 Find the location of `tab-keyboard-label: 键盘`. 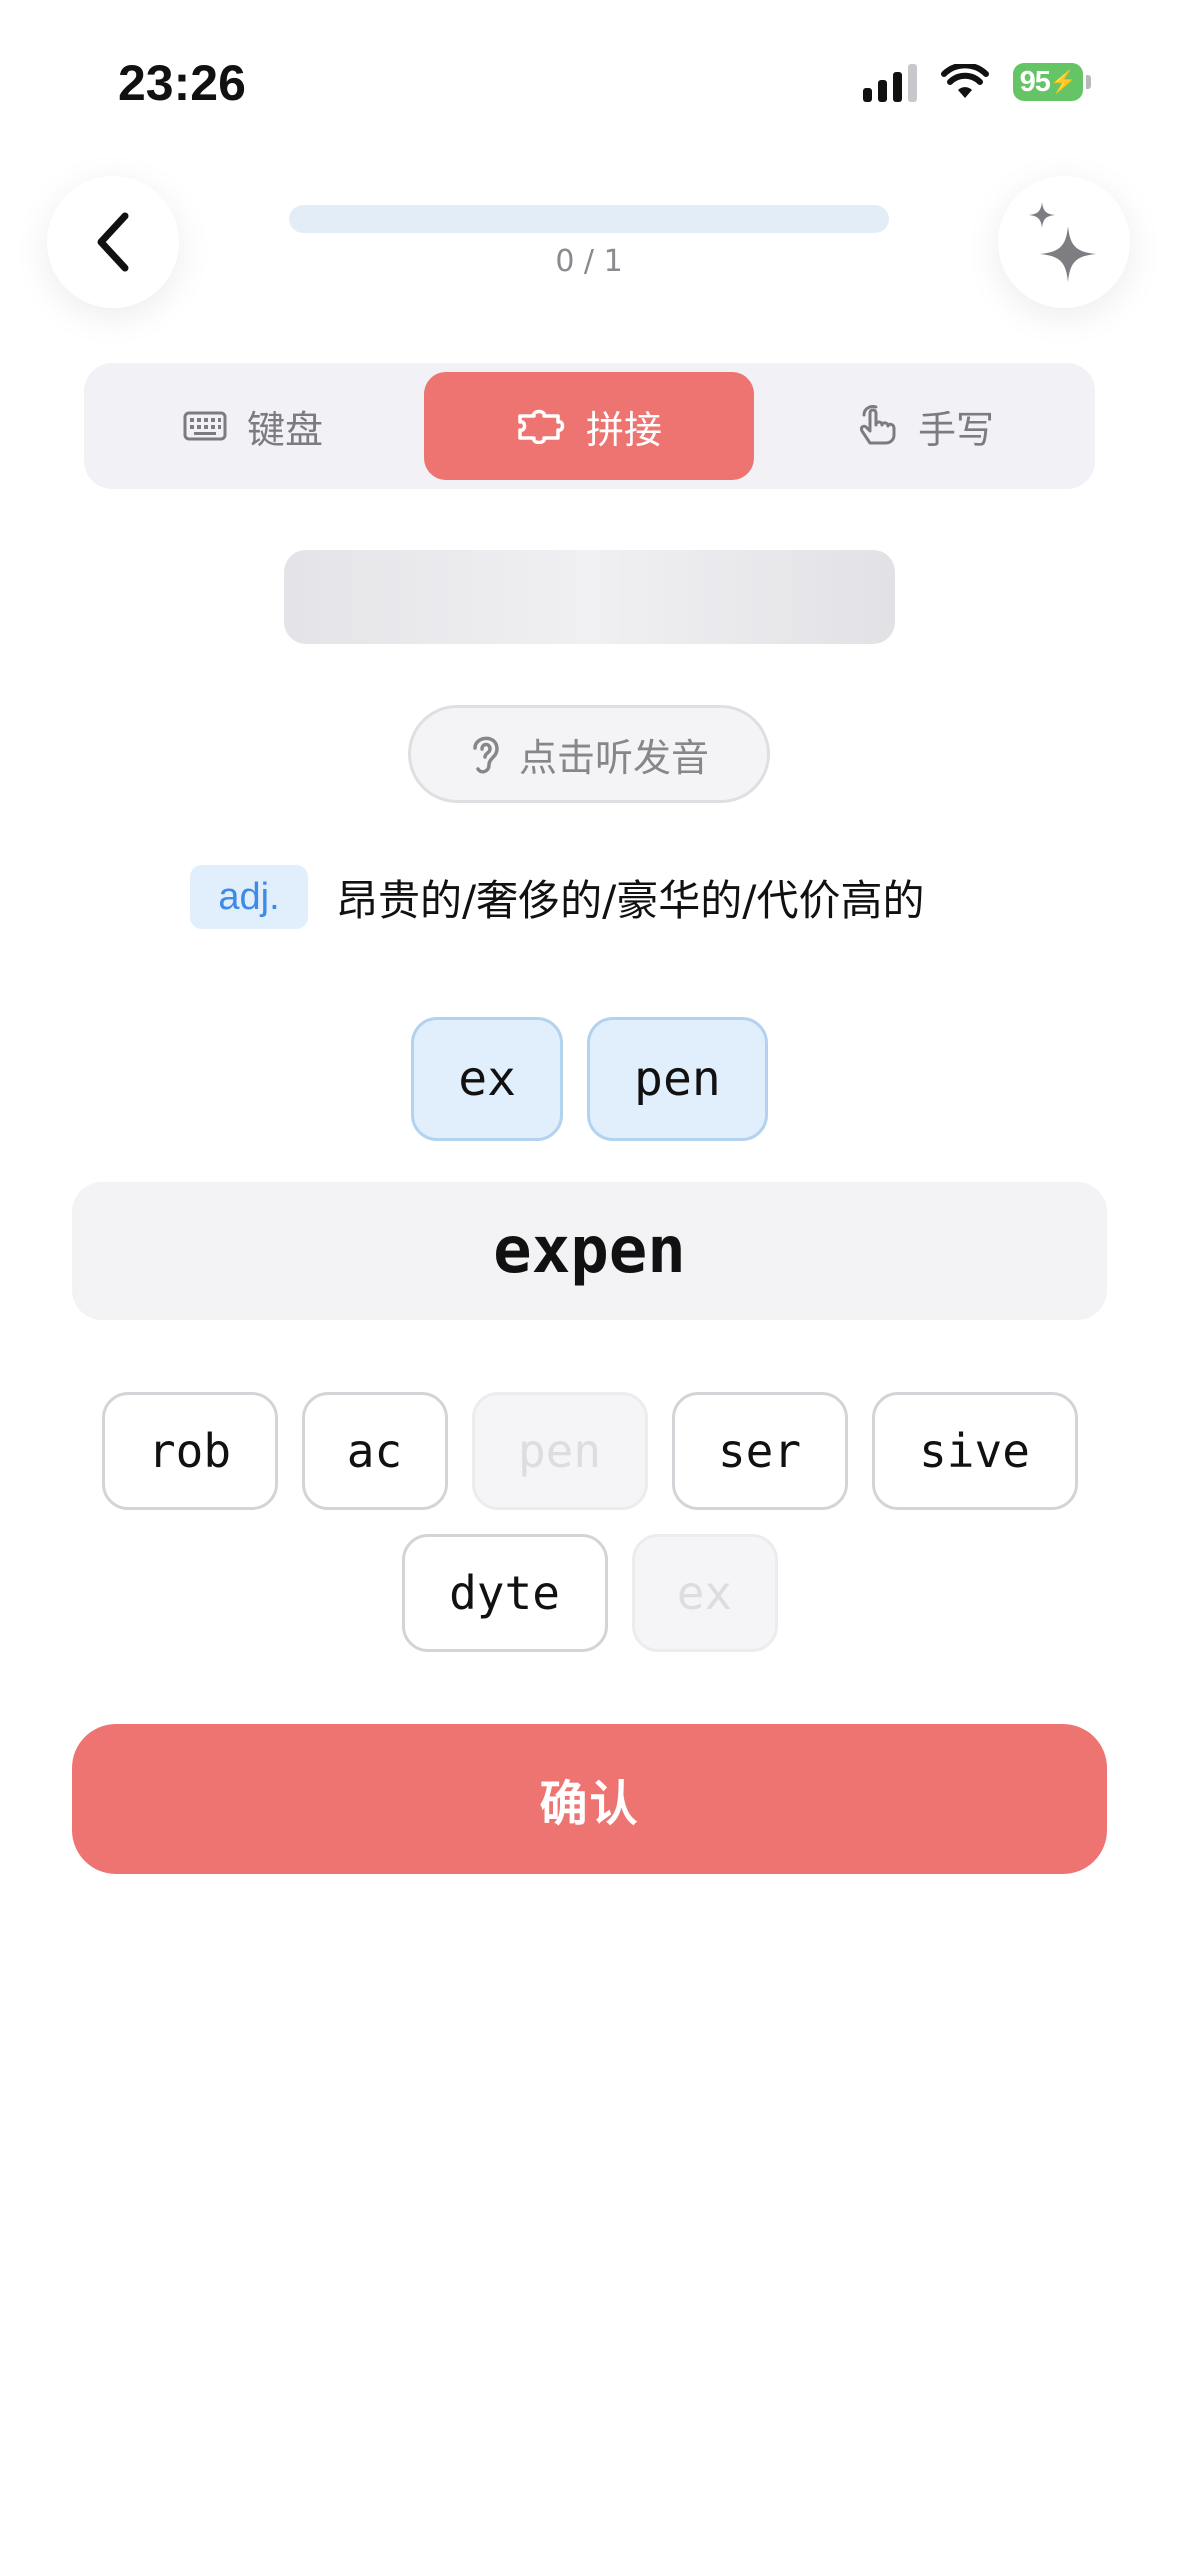

tab-keyboard-label: 键盘 is located at coordinates (284, 429).